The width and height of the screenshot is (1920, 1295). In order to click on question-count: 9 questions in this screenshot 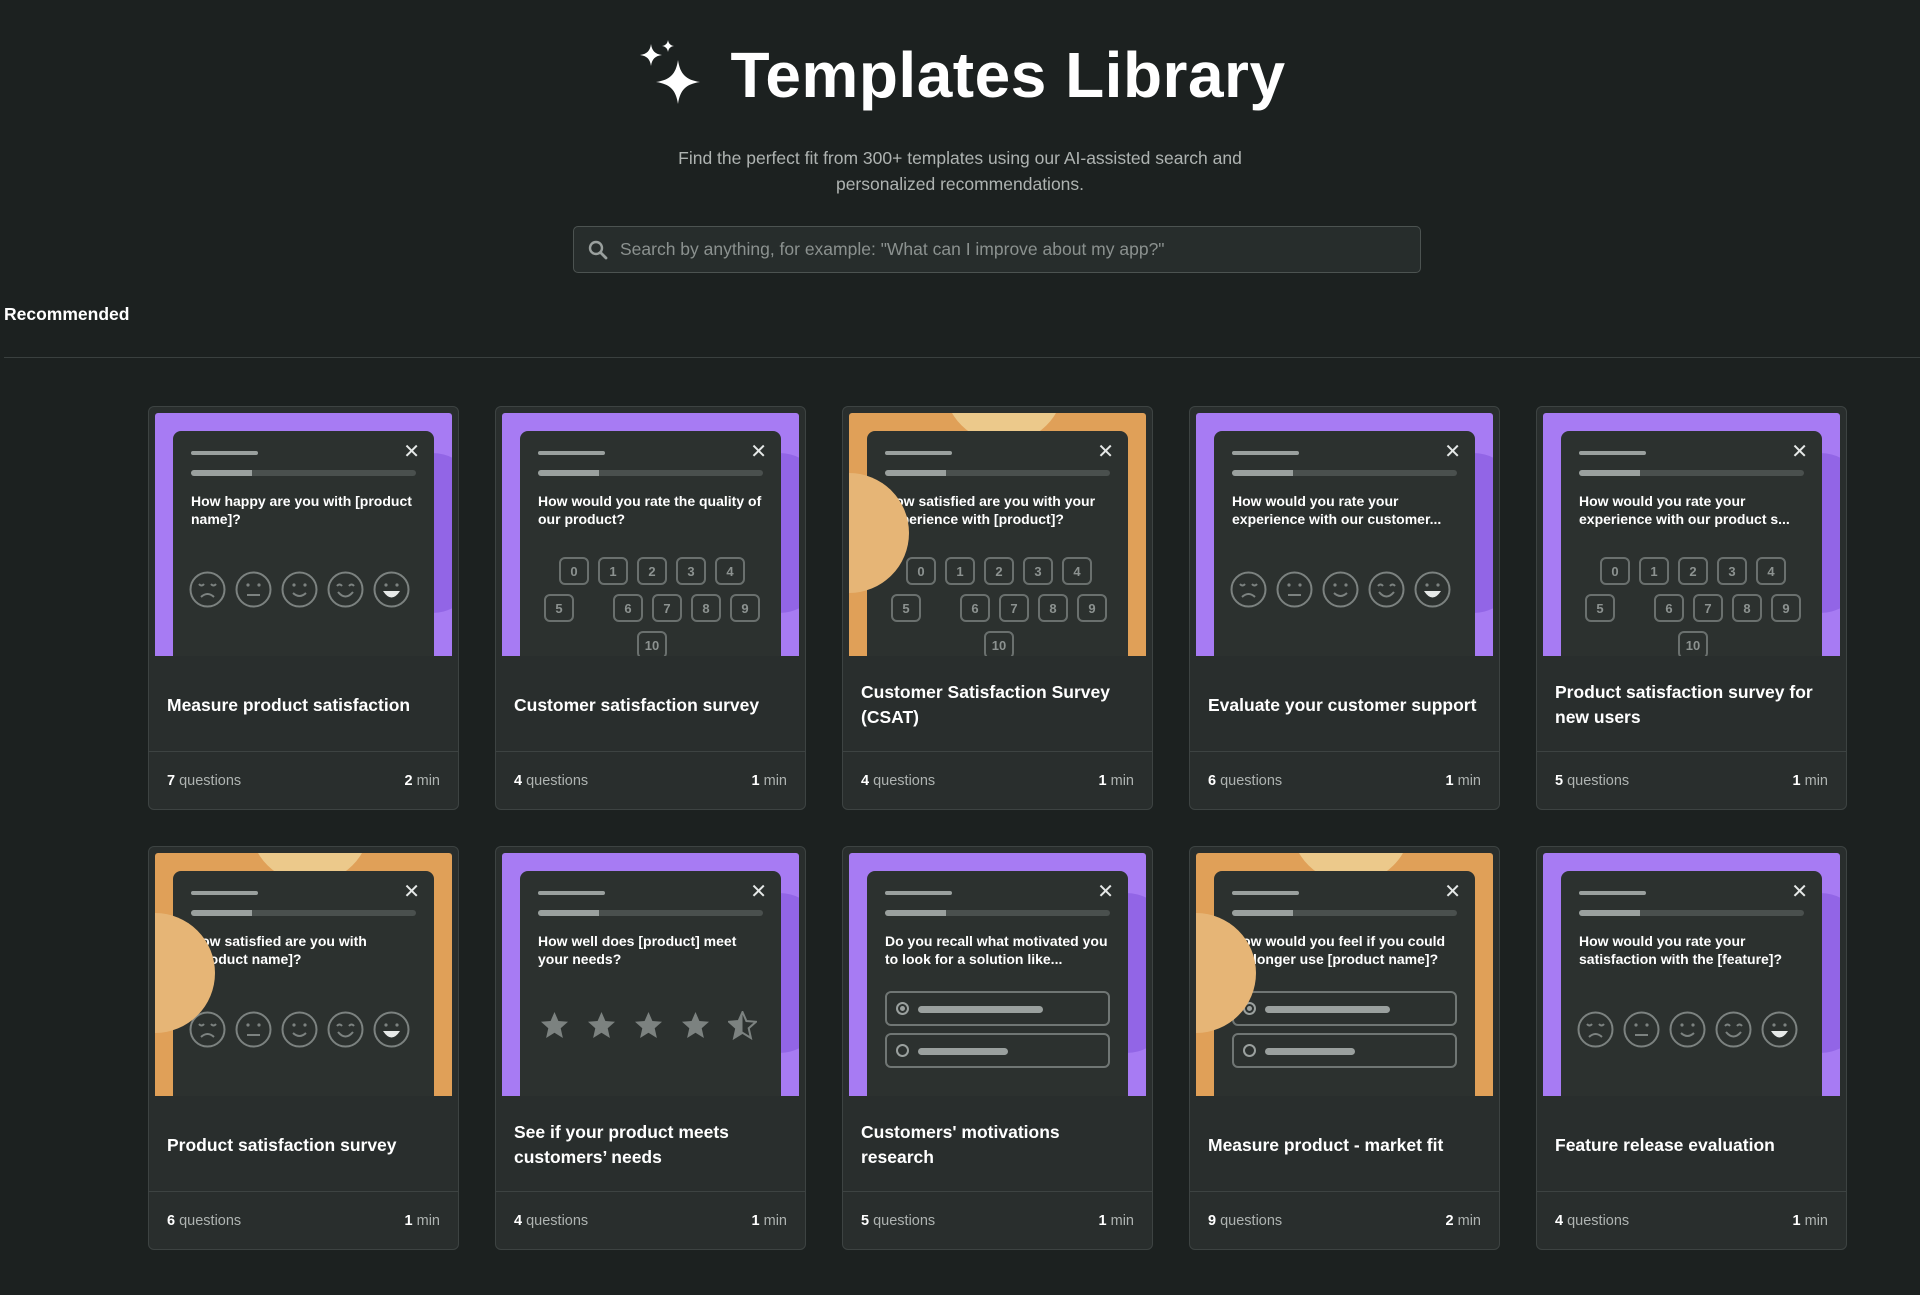, I will do `click(1245, 1220)`.